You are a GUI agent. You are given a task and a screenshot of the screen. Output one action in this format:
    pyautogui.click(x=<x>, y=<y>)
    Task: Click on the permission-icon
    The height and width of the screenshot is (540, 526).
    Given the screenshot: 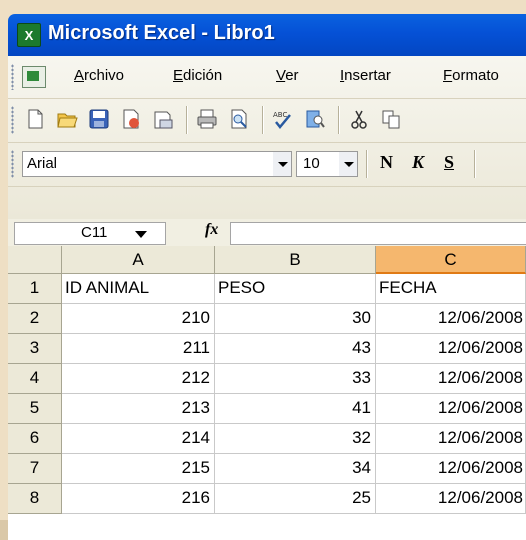 What is the action you would take?
    pyautogui.click(x=131, y=119)
    